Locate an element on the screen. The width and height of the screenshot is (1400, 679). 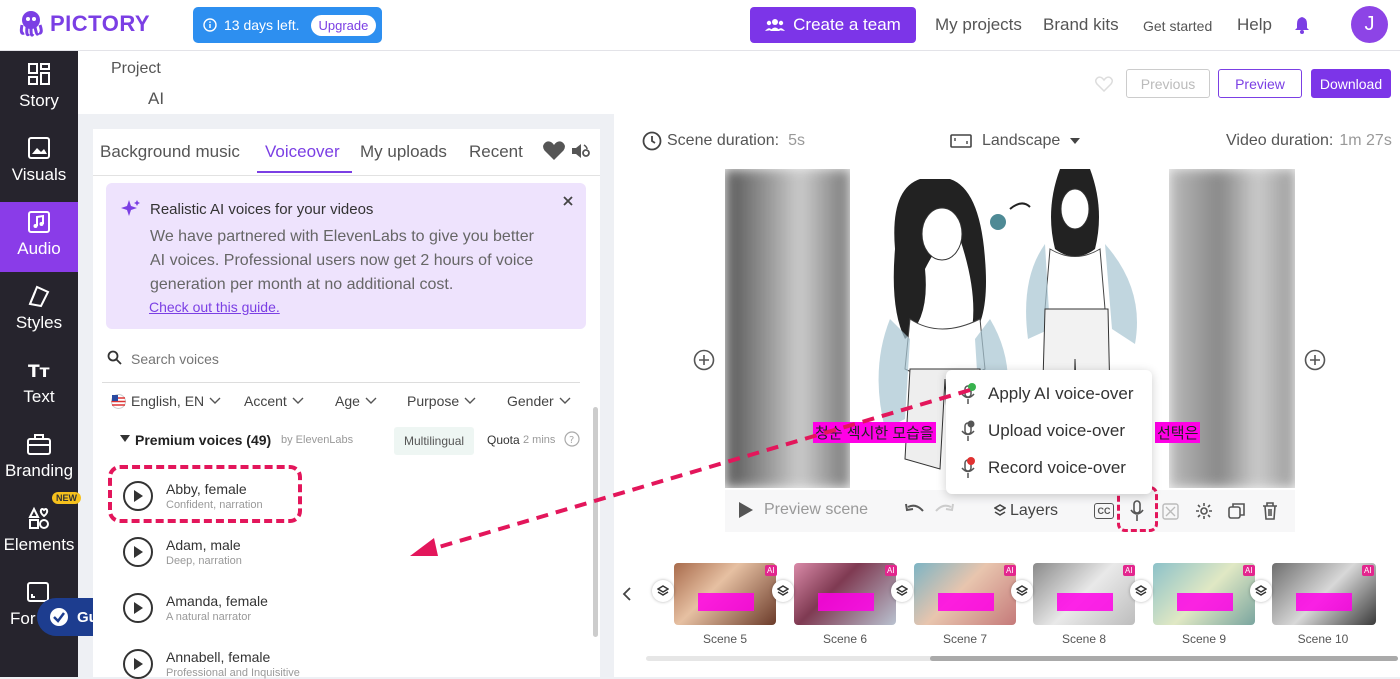
add-scene-before-icon is located at coordinates (704, 360).